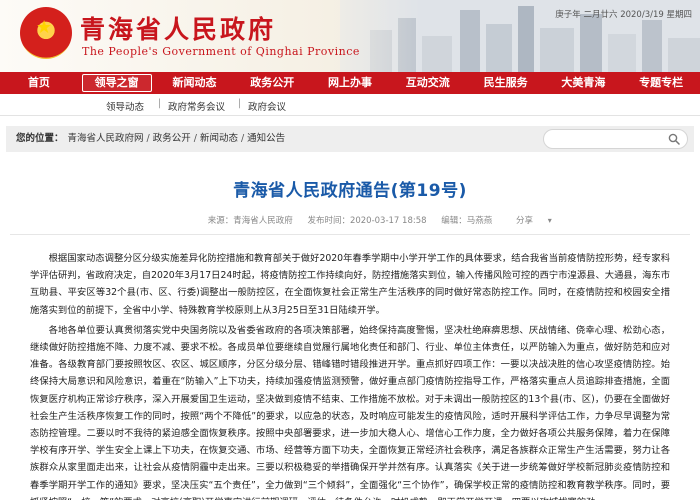 Image resolution: width=700 pixels, height=500 pixels. Describe the element at coordinates (106, 138) in the screenshot. I see `breadcrumb-link-portal: 青海省人民政府网` at that location.